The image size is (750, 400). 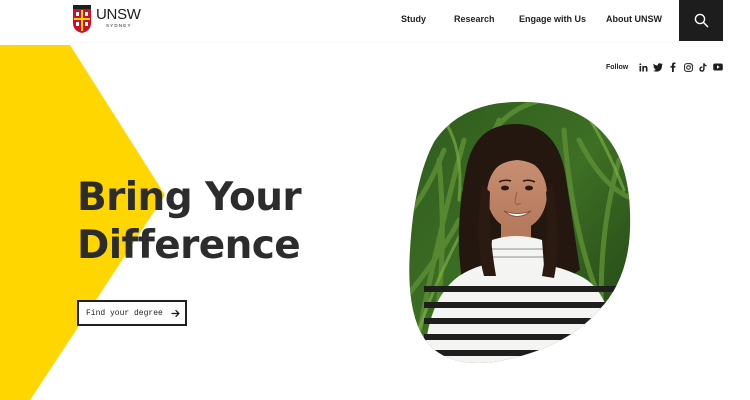 I want to click on unsw-crest-icon, so click(x=82, y=19).